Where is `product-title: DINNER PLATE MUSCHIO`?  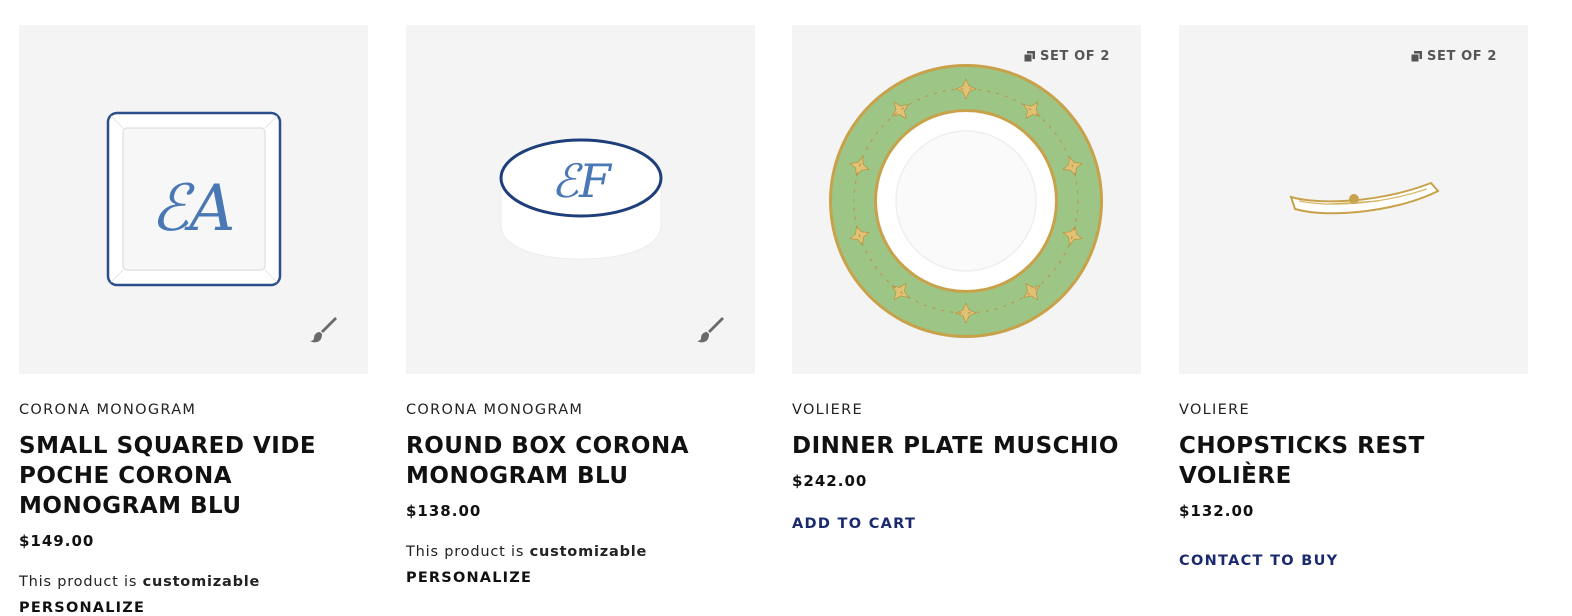
product-title: DINNER PLATE MUSCHIO is located at coordinates (966, 446).